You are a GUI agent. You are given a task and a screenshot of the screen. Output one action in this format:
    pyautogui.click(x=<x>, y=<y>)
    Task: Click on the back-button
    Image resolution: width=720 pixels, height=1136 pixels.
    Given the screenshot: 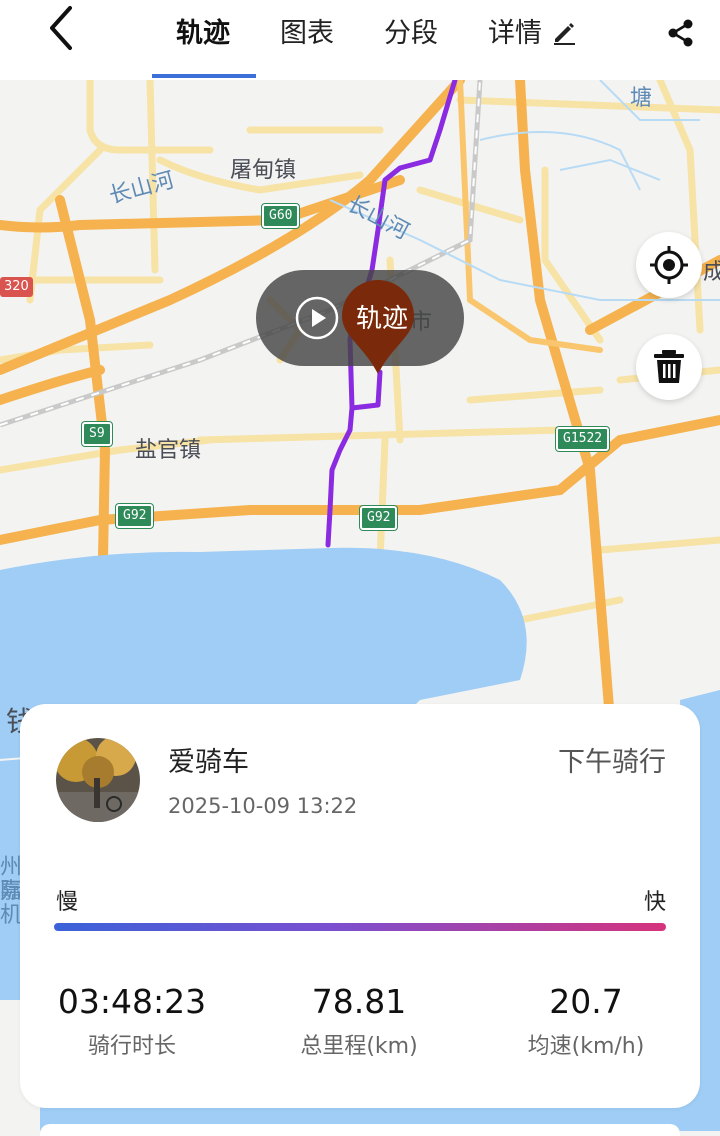 What is the action you would take?
    pyautogui.click(x=64, y=28)
    